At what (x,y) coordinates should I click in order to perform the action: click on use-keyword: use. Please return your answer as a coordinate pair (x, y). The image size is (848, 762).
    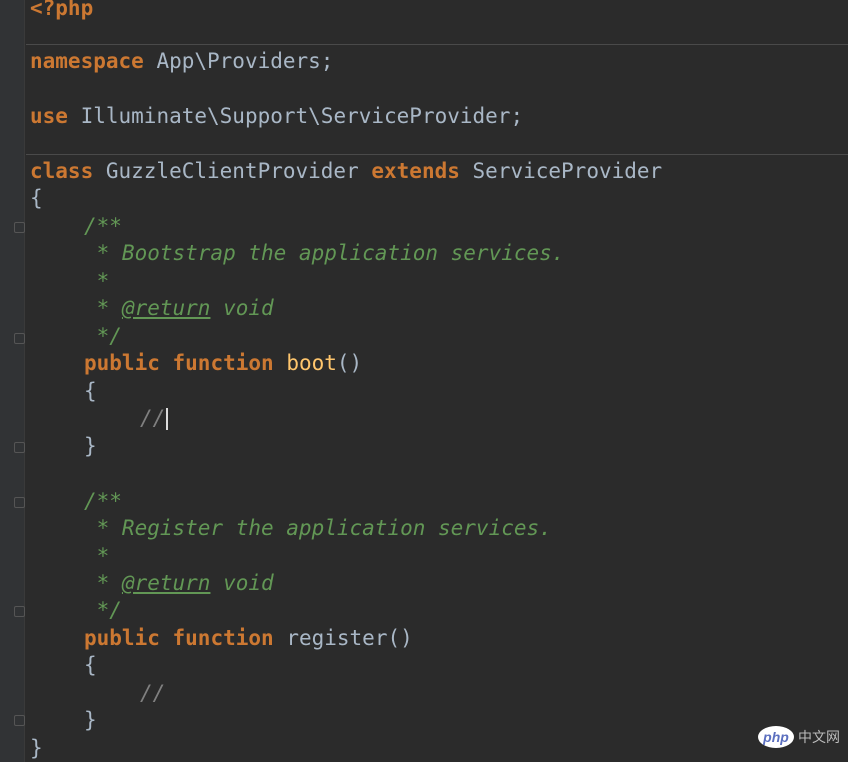
    Looking at the image, I should click on (49, 116).